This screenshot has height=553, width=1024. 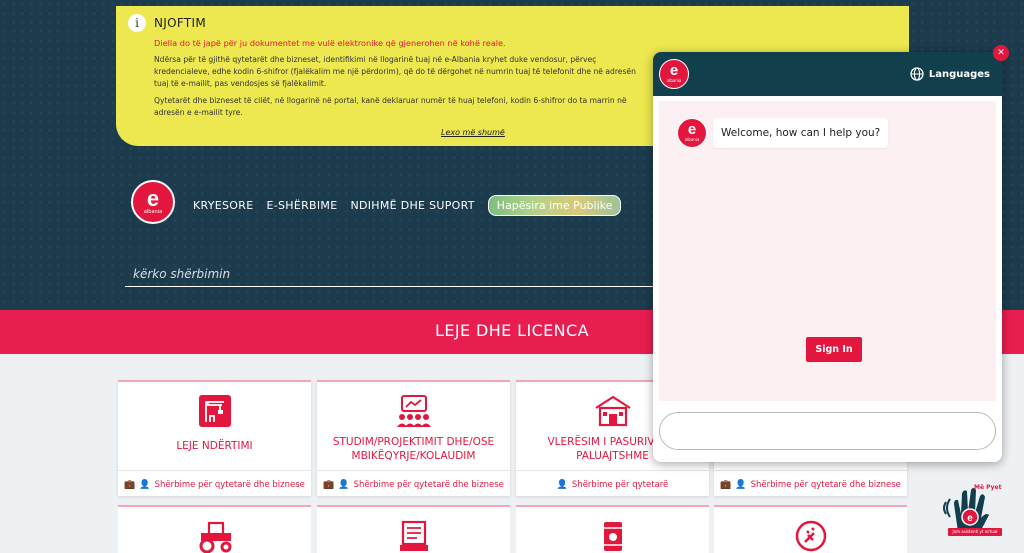 What do you see at coordinates (692, 133) in the screenshot?
I see `bot-avatar: e albania` at bounding box center [692, 133].